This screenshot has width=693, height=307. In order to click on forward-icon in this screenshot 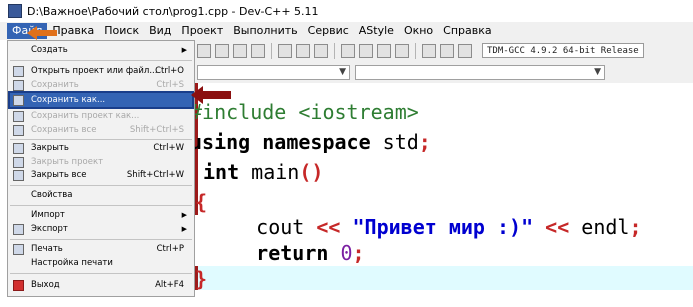, I will do `click(303, 50)`.